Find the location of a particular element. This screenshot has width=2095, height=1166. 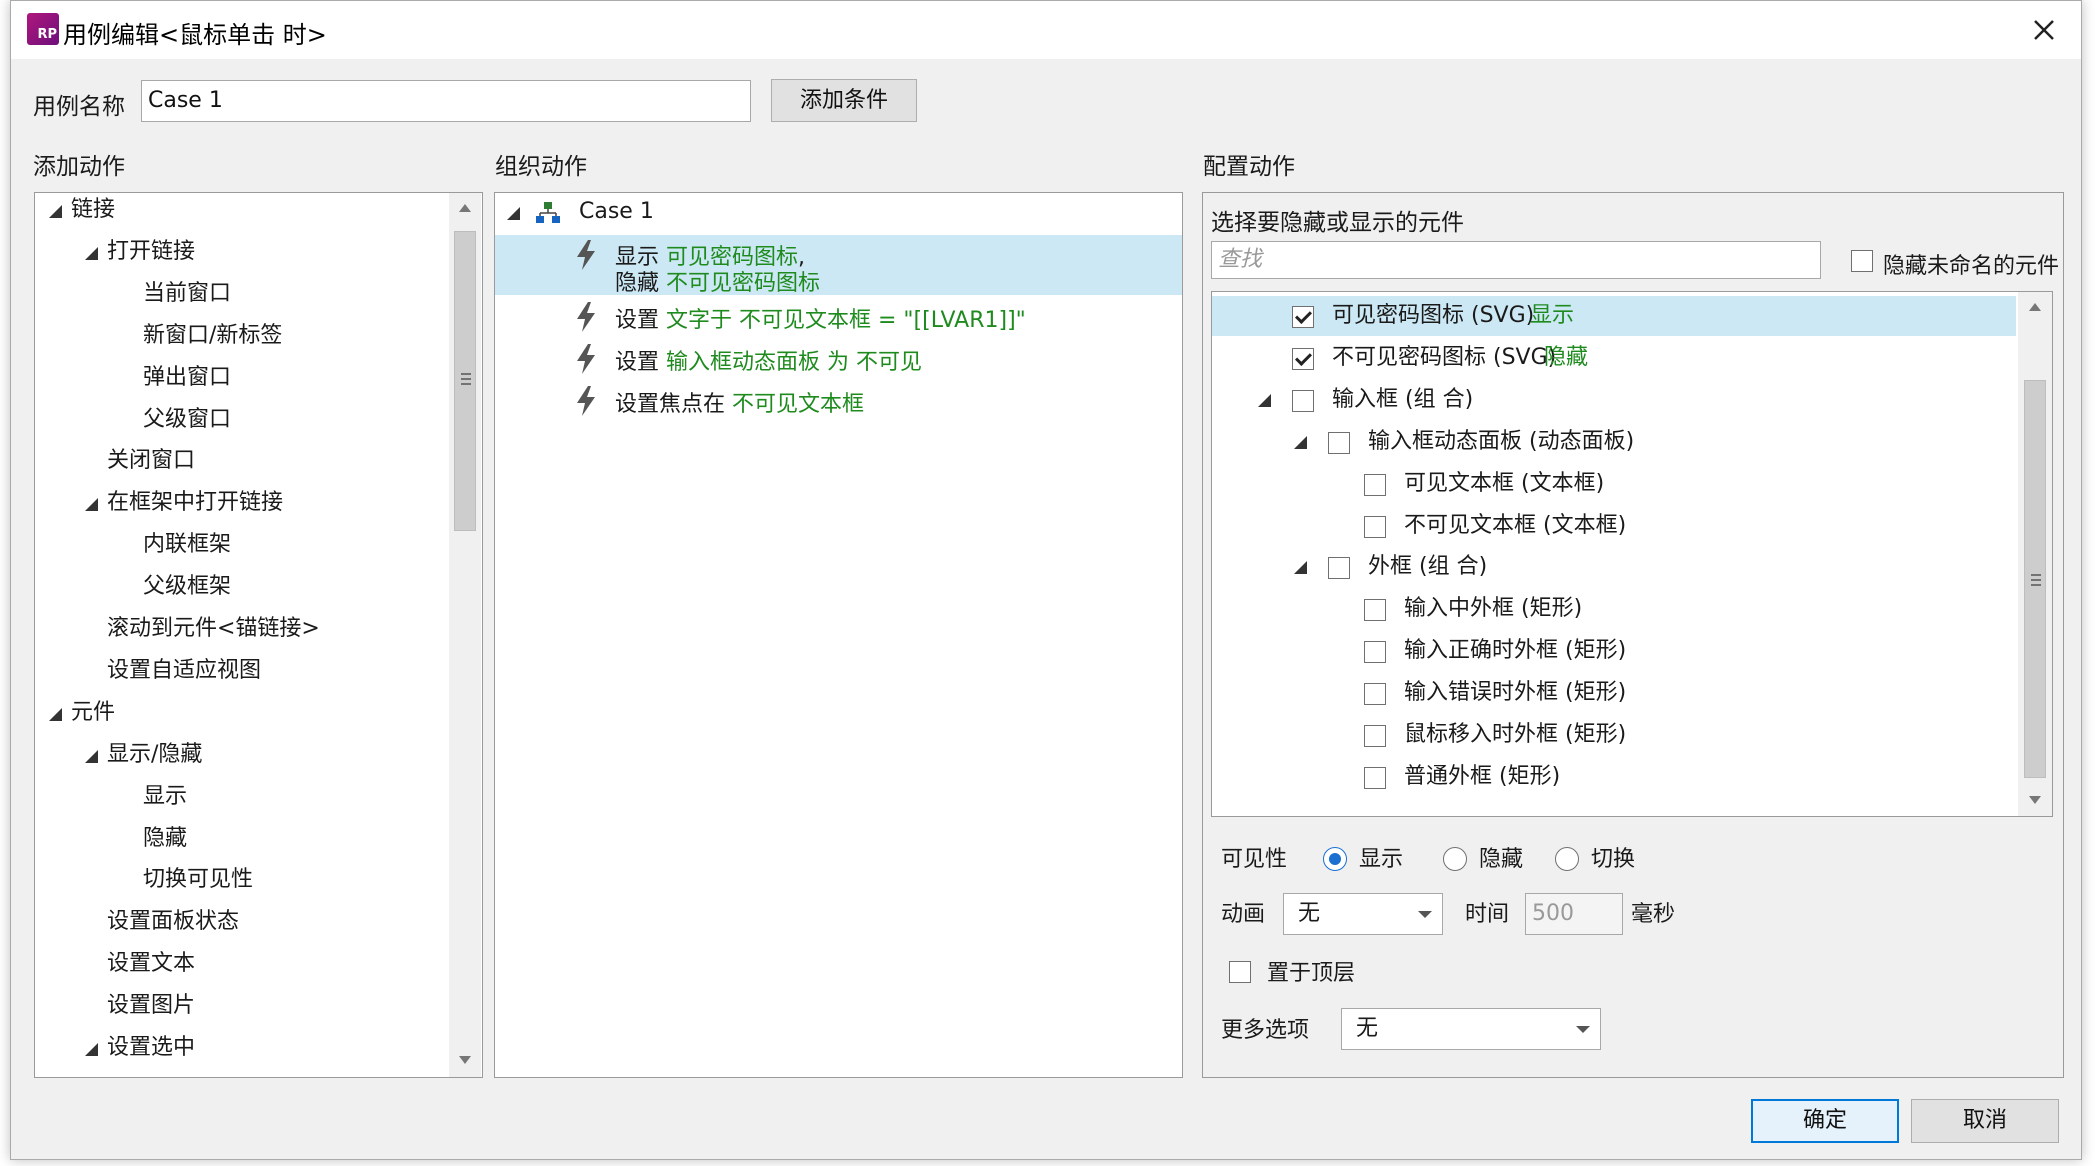

widgets-scroll-thumb is located at coordinates (2035, 579).